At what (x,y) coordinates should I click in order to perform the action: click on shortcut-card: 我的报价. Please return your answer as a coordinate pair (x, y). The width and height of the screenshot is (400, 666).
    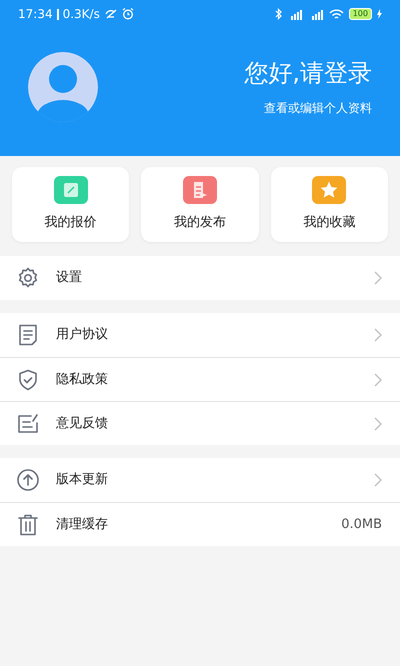
    Looking at the image, I should click on (71, 204).